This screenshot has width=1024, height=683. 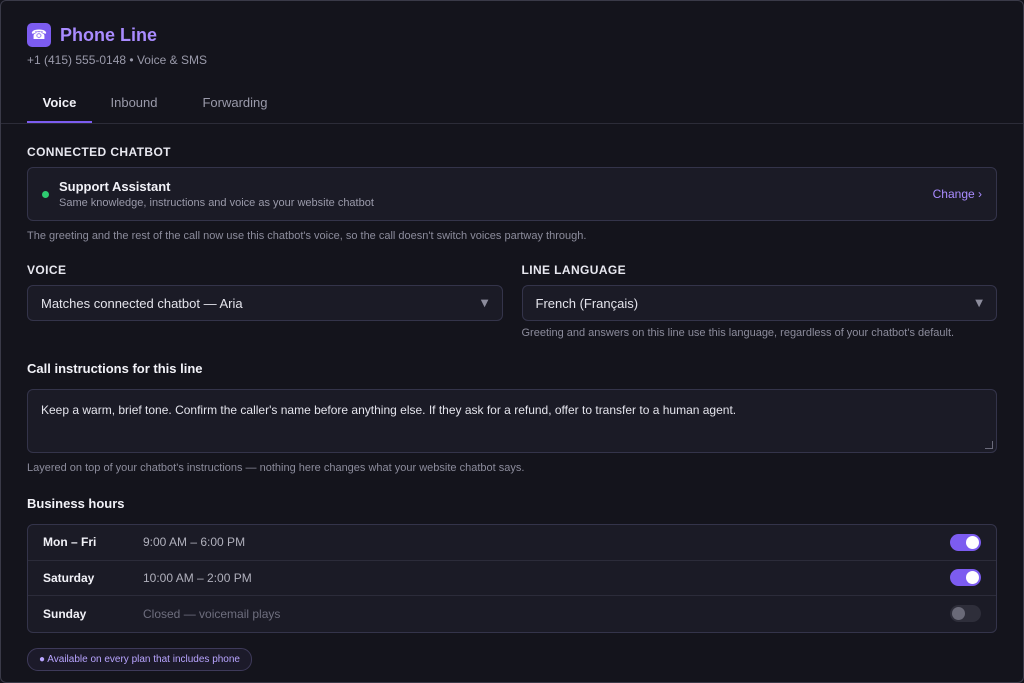 What do you see at coordinates (194, 542) in the screenshot?
I see `hours-value: 9:00 AM – 6:00 PM` at bounding box center [194, 542].